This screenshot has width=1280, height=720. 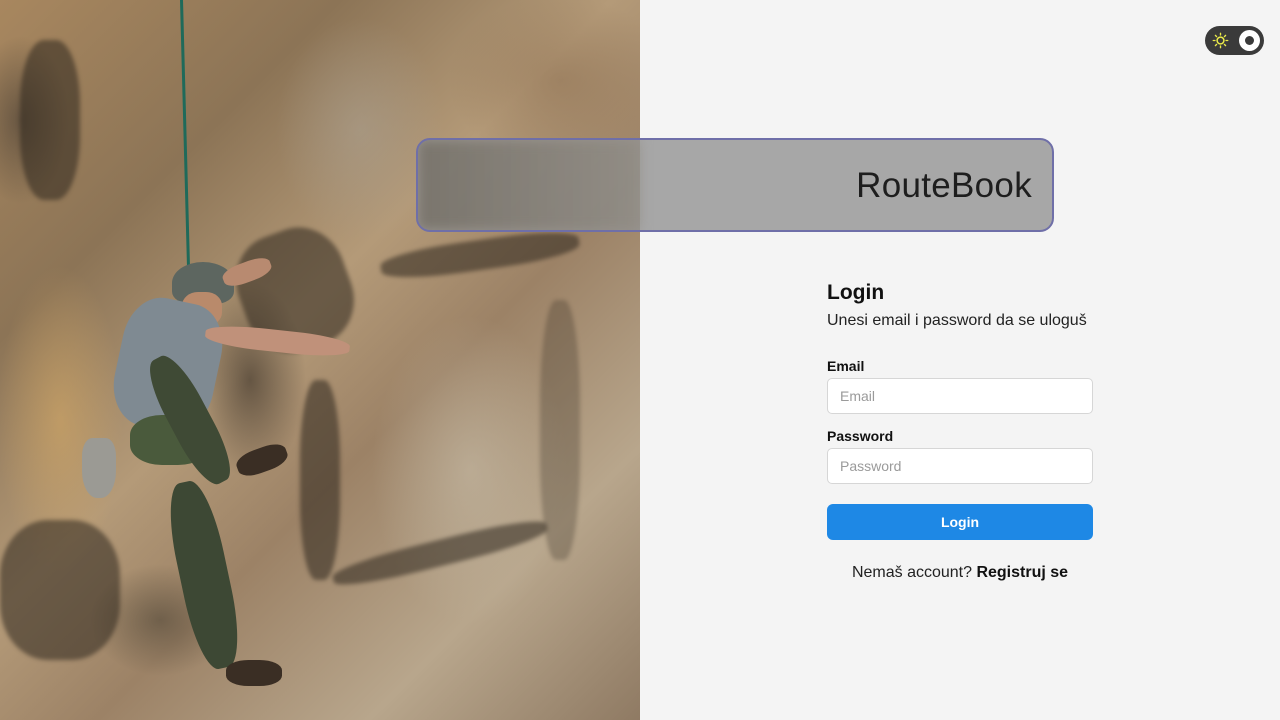 What do you see at coordinates (1249, 40) in the screenshot?
I see `toggle-knob` at bounding box center [1249, 40].